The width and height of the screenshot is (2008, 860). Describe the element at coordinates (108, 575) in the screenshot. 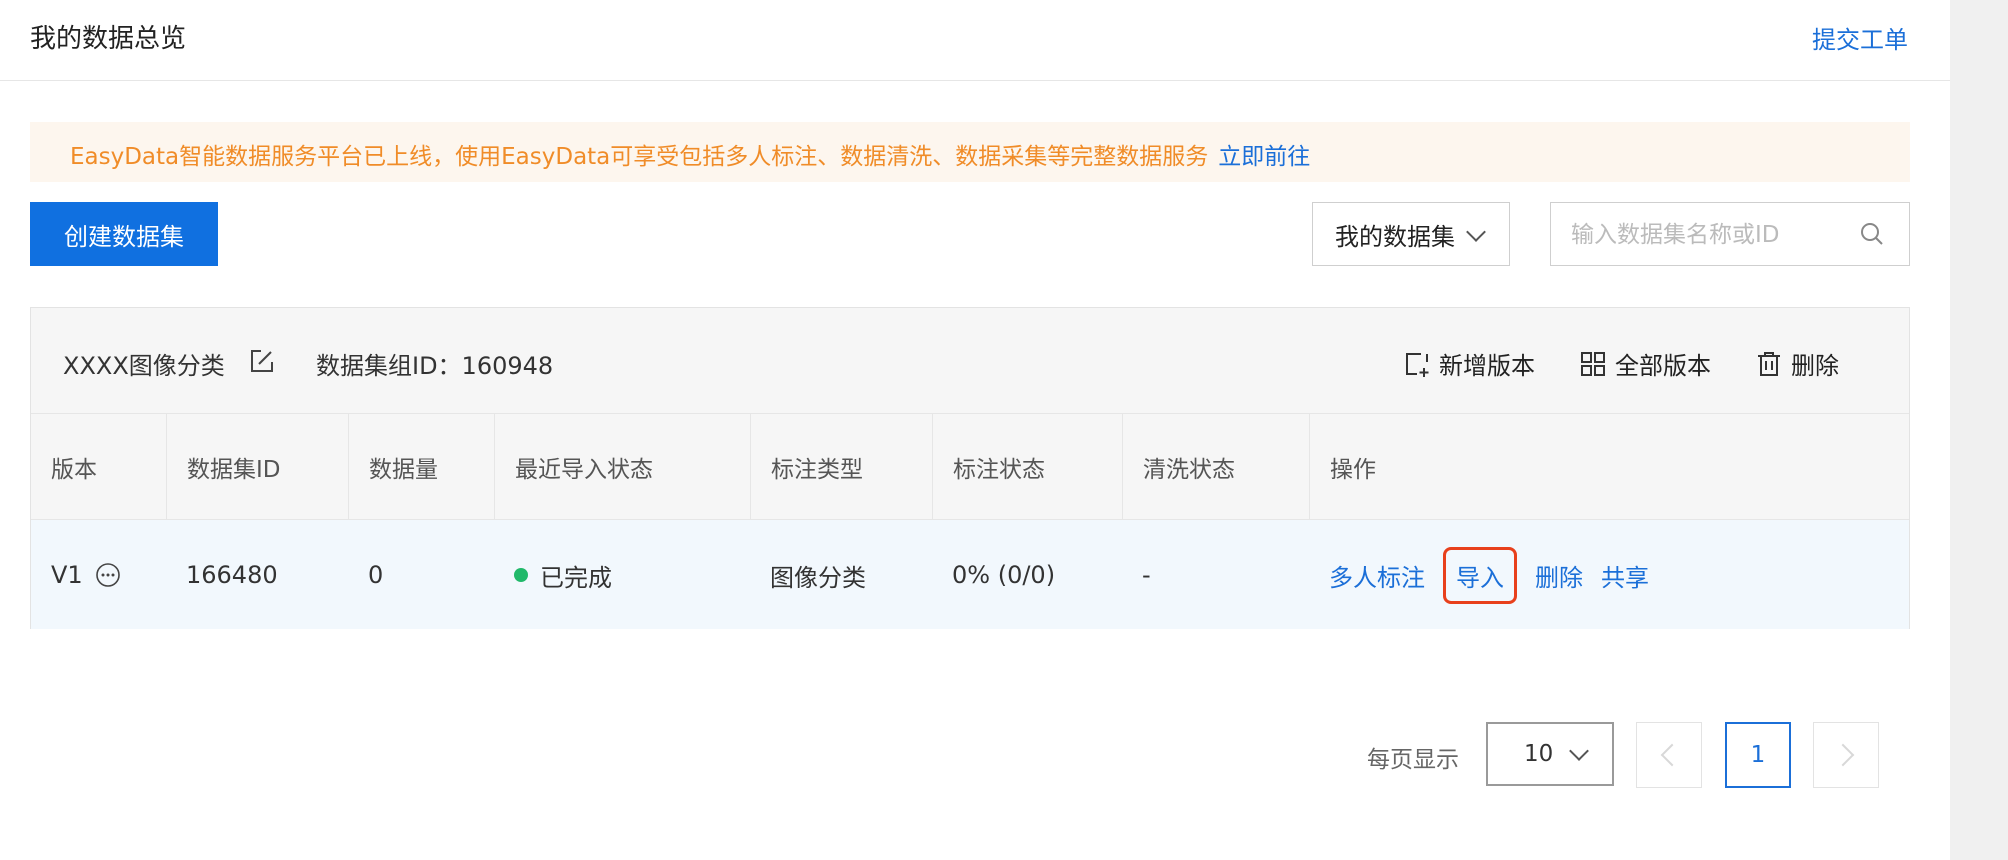

I see `more-icon` at that location.